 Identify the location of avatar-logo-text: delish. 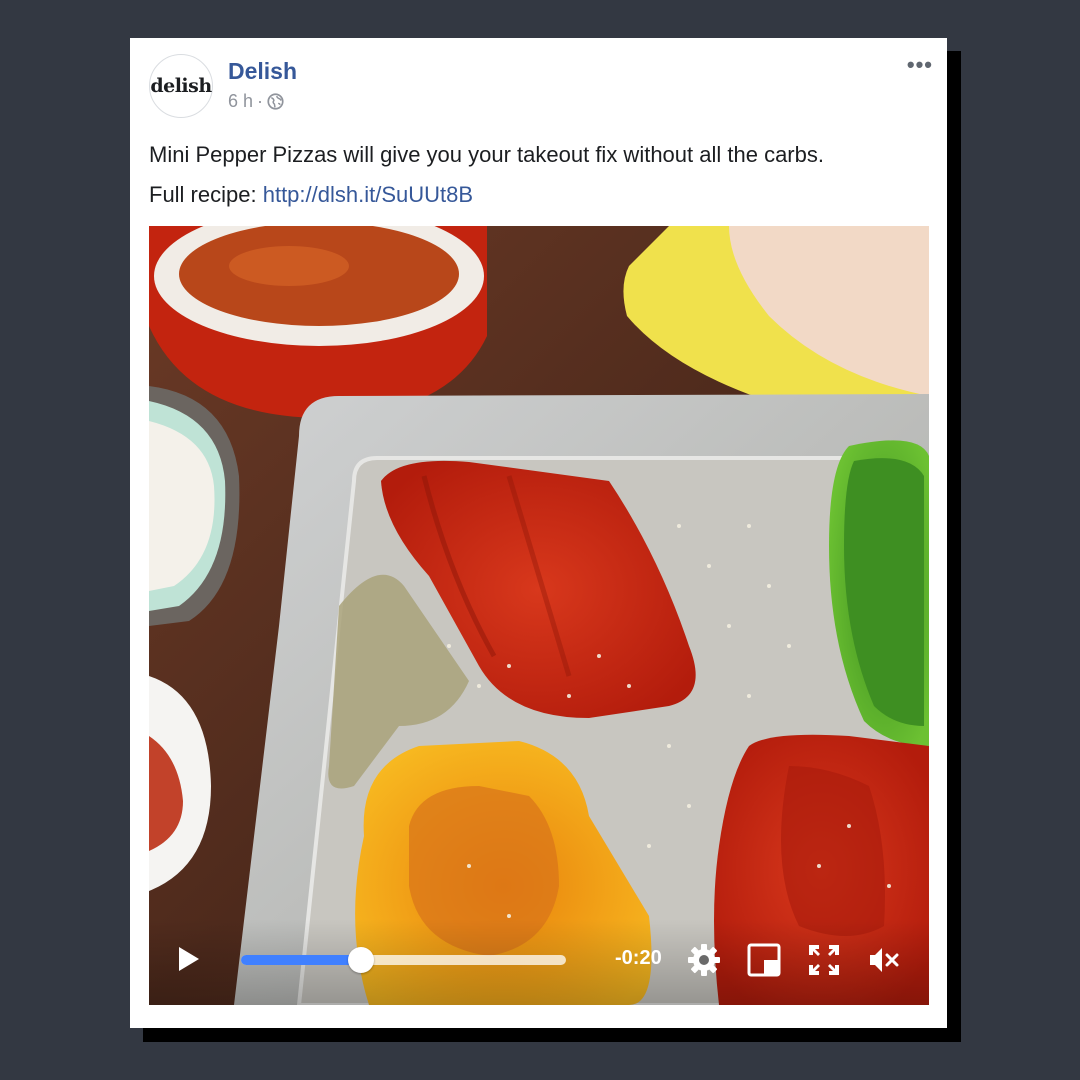
(181, 86).